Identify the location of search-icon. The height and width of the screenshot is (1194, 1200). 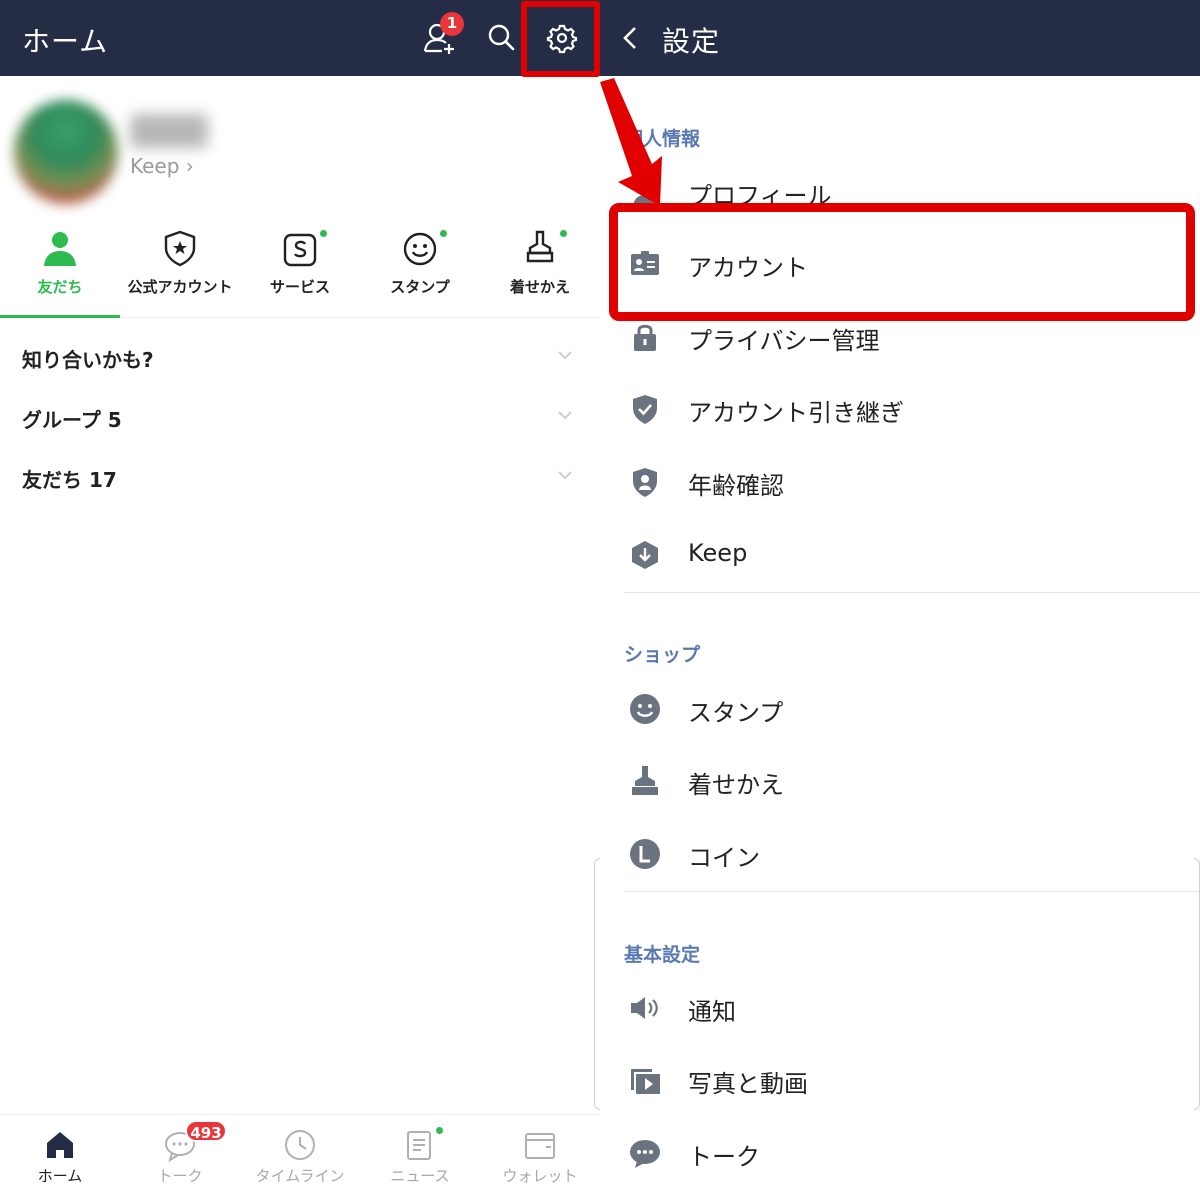
(501, 37).